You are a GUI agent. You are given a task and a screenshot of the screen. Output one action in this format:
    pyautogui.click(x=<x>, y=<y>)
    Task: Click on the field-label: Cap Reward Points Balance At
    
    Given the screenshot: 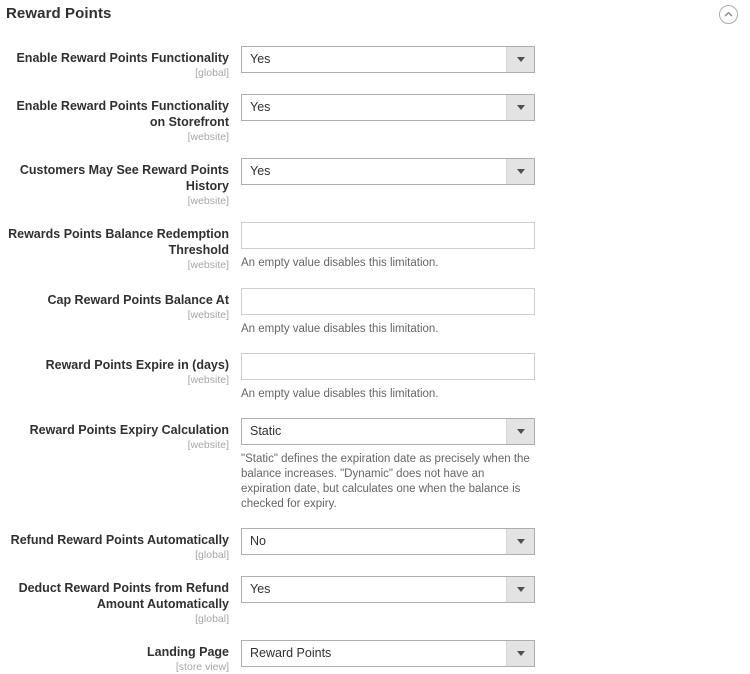 What is the action you would take?
    pyautogui.click(x=138, y=300)
    